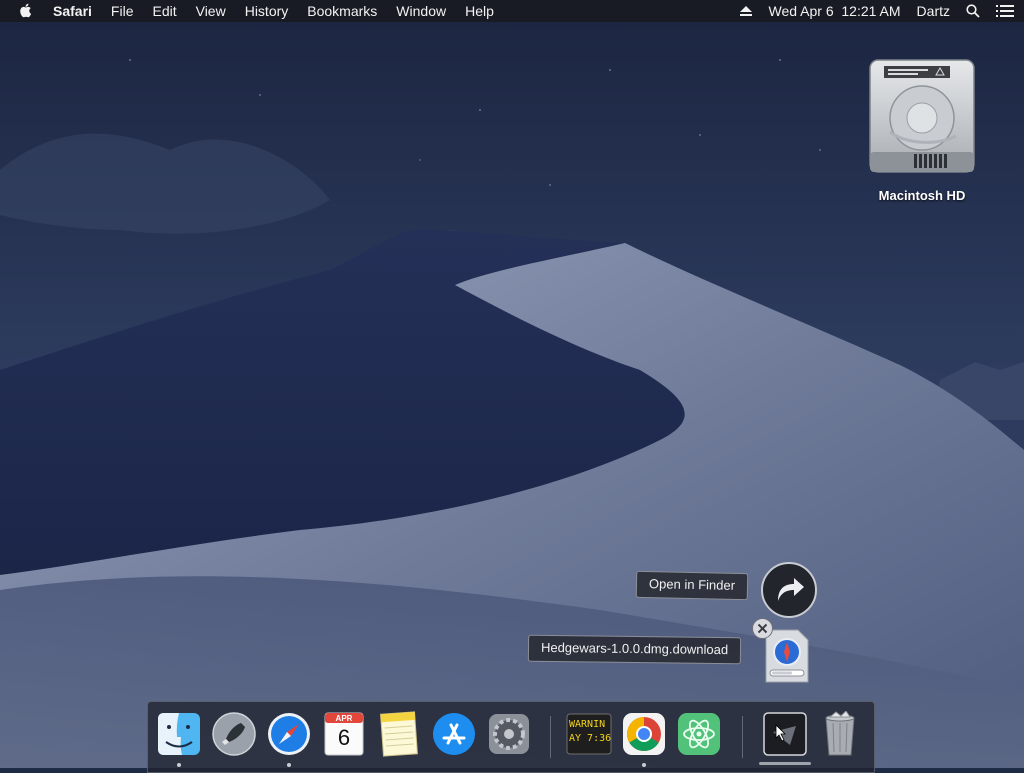  I want to click on menu-help: Help, so click(479, 11).